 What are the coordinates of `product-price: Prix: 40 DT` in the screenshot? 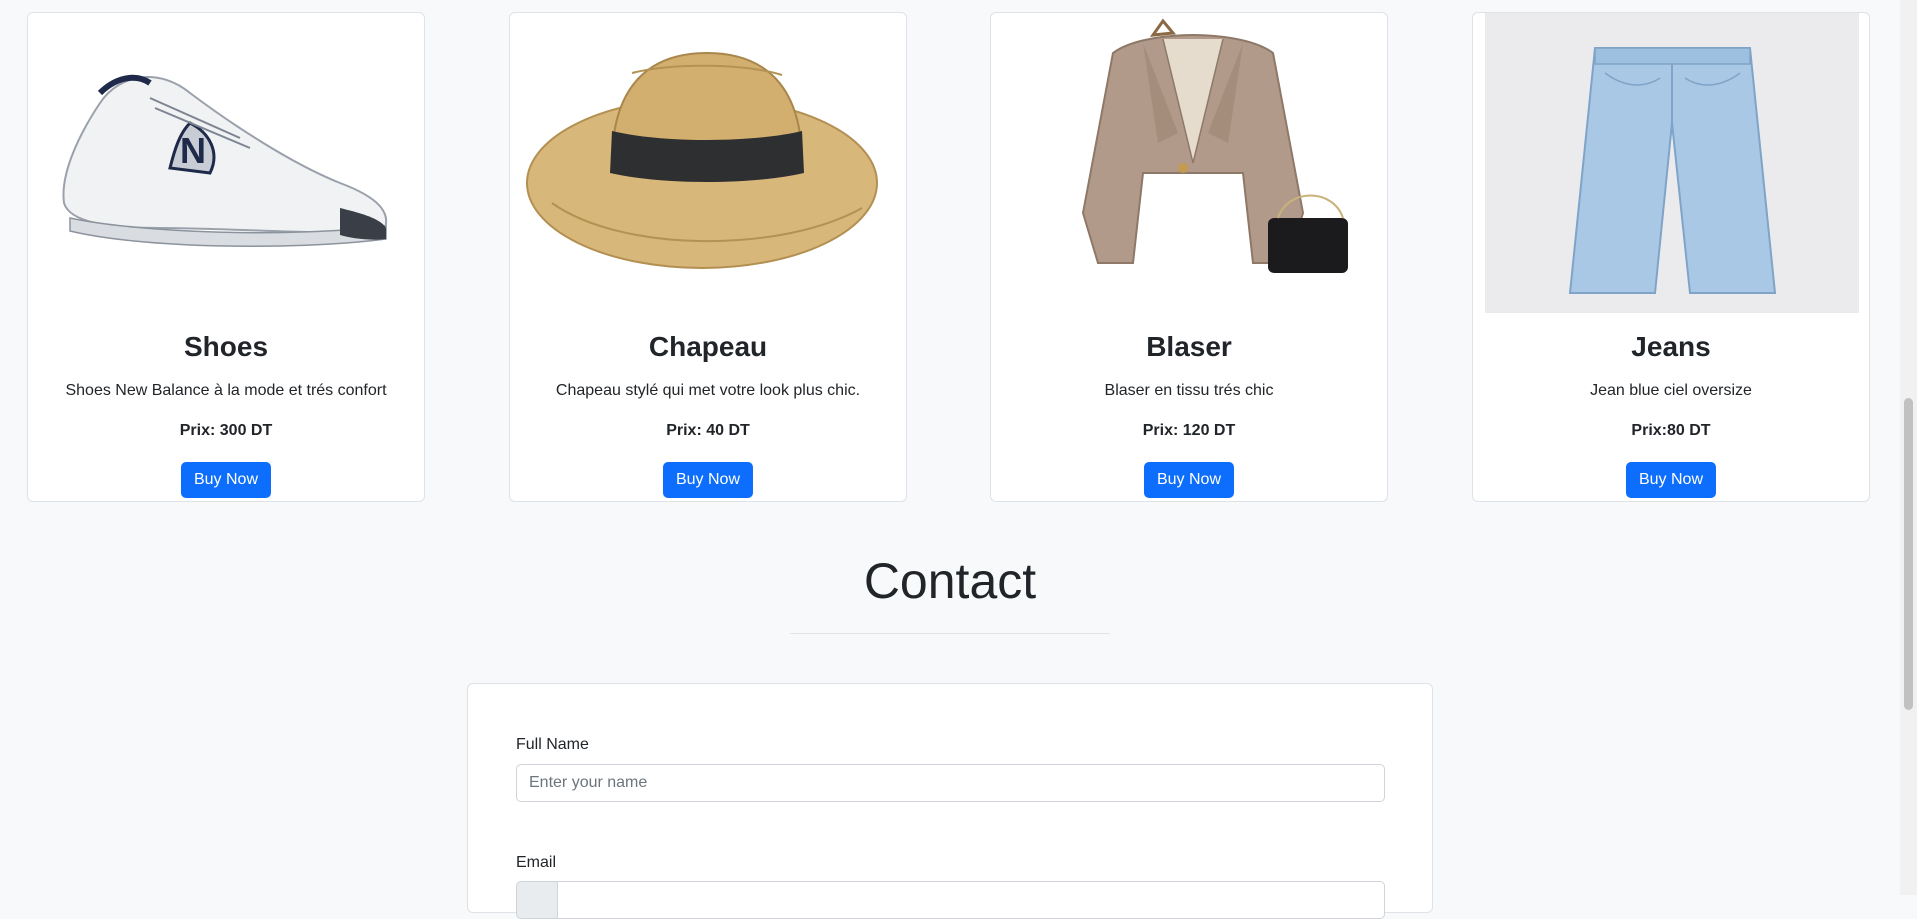 It's located at (708, 430).